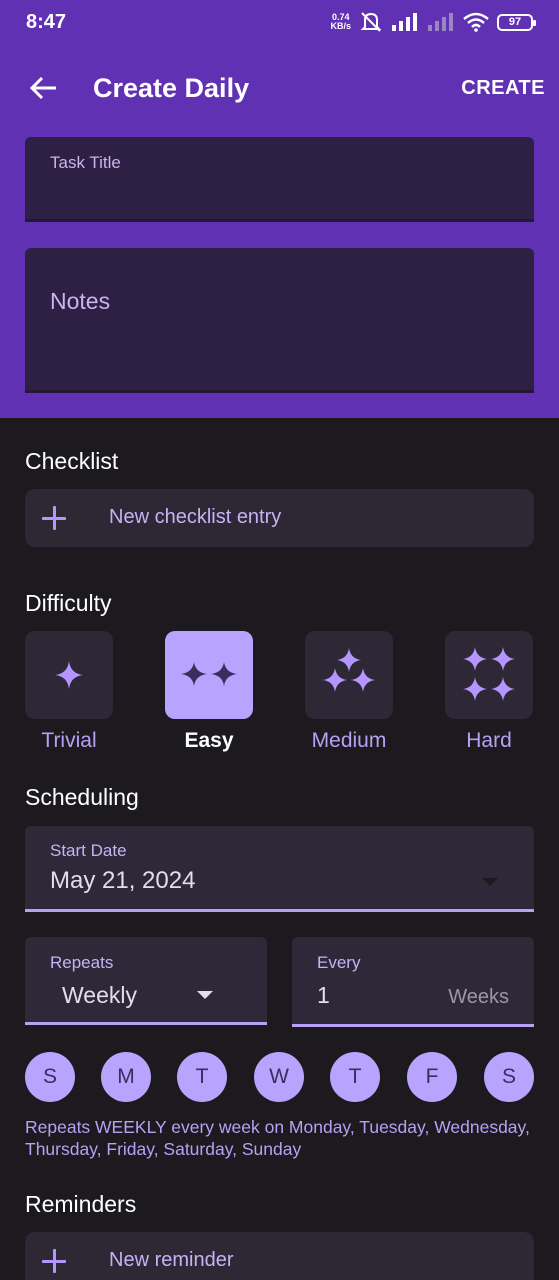 The height and width of the screenshot is (1280, 559). Describe the element at coordinates (72, 461) in the screenshot. I see `checklist-title: Checklist` at that location.